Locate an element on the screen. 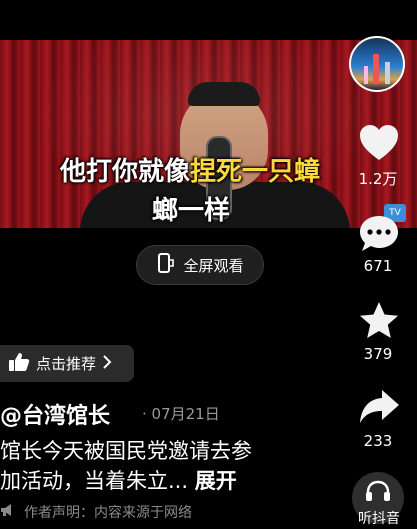 This screenshot has width=417, height=529. listen-label: 听抖音 is located at coordinates (379, 519).